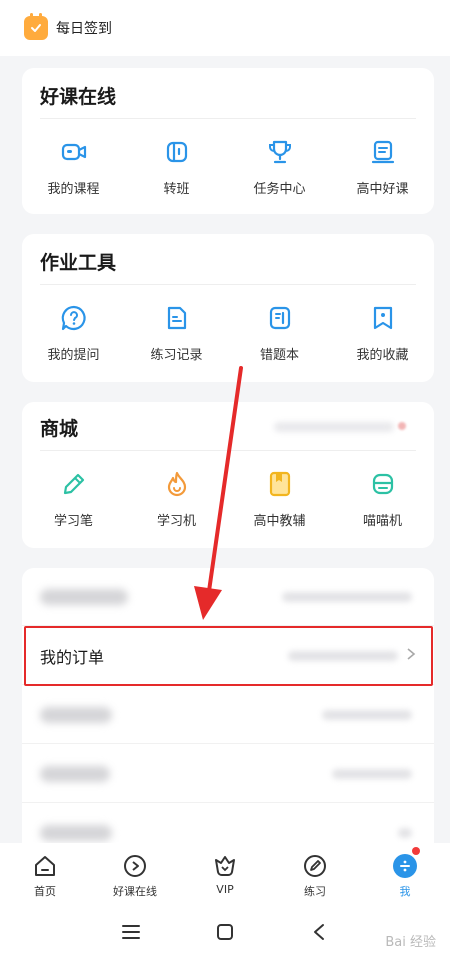 Image resolution: width=450 pixels, height=960 pixels. What do you see at coordinates (135, 866) in the screenshot?
I see `play-icon` at bounding box center [135, 866].